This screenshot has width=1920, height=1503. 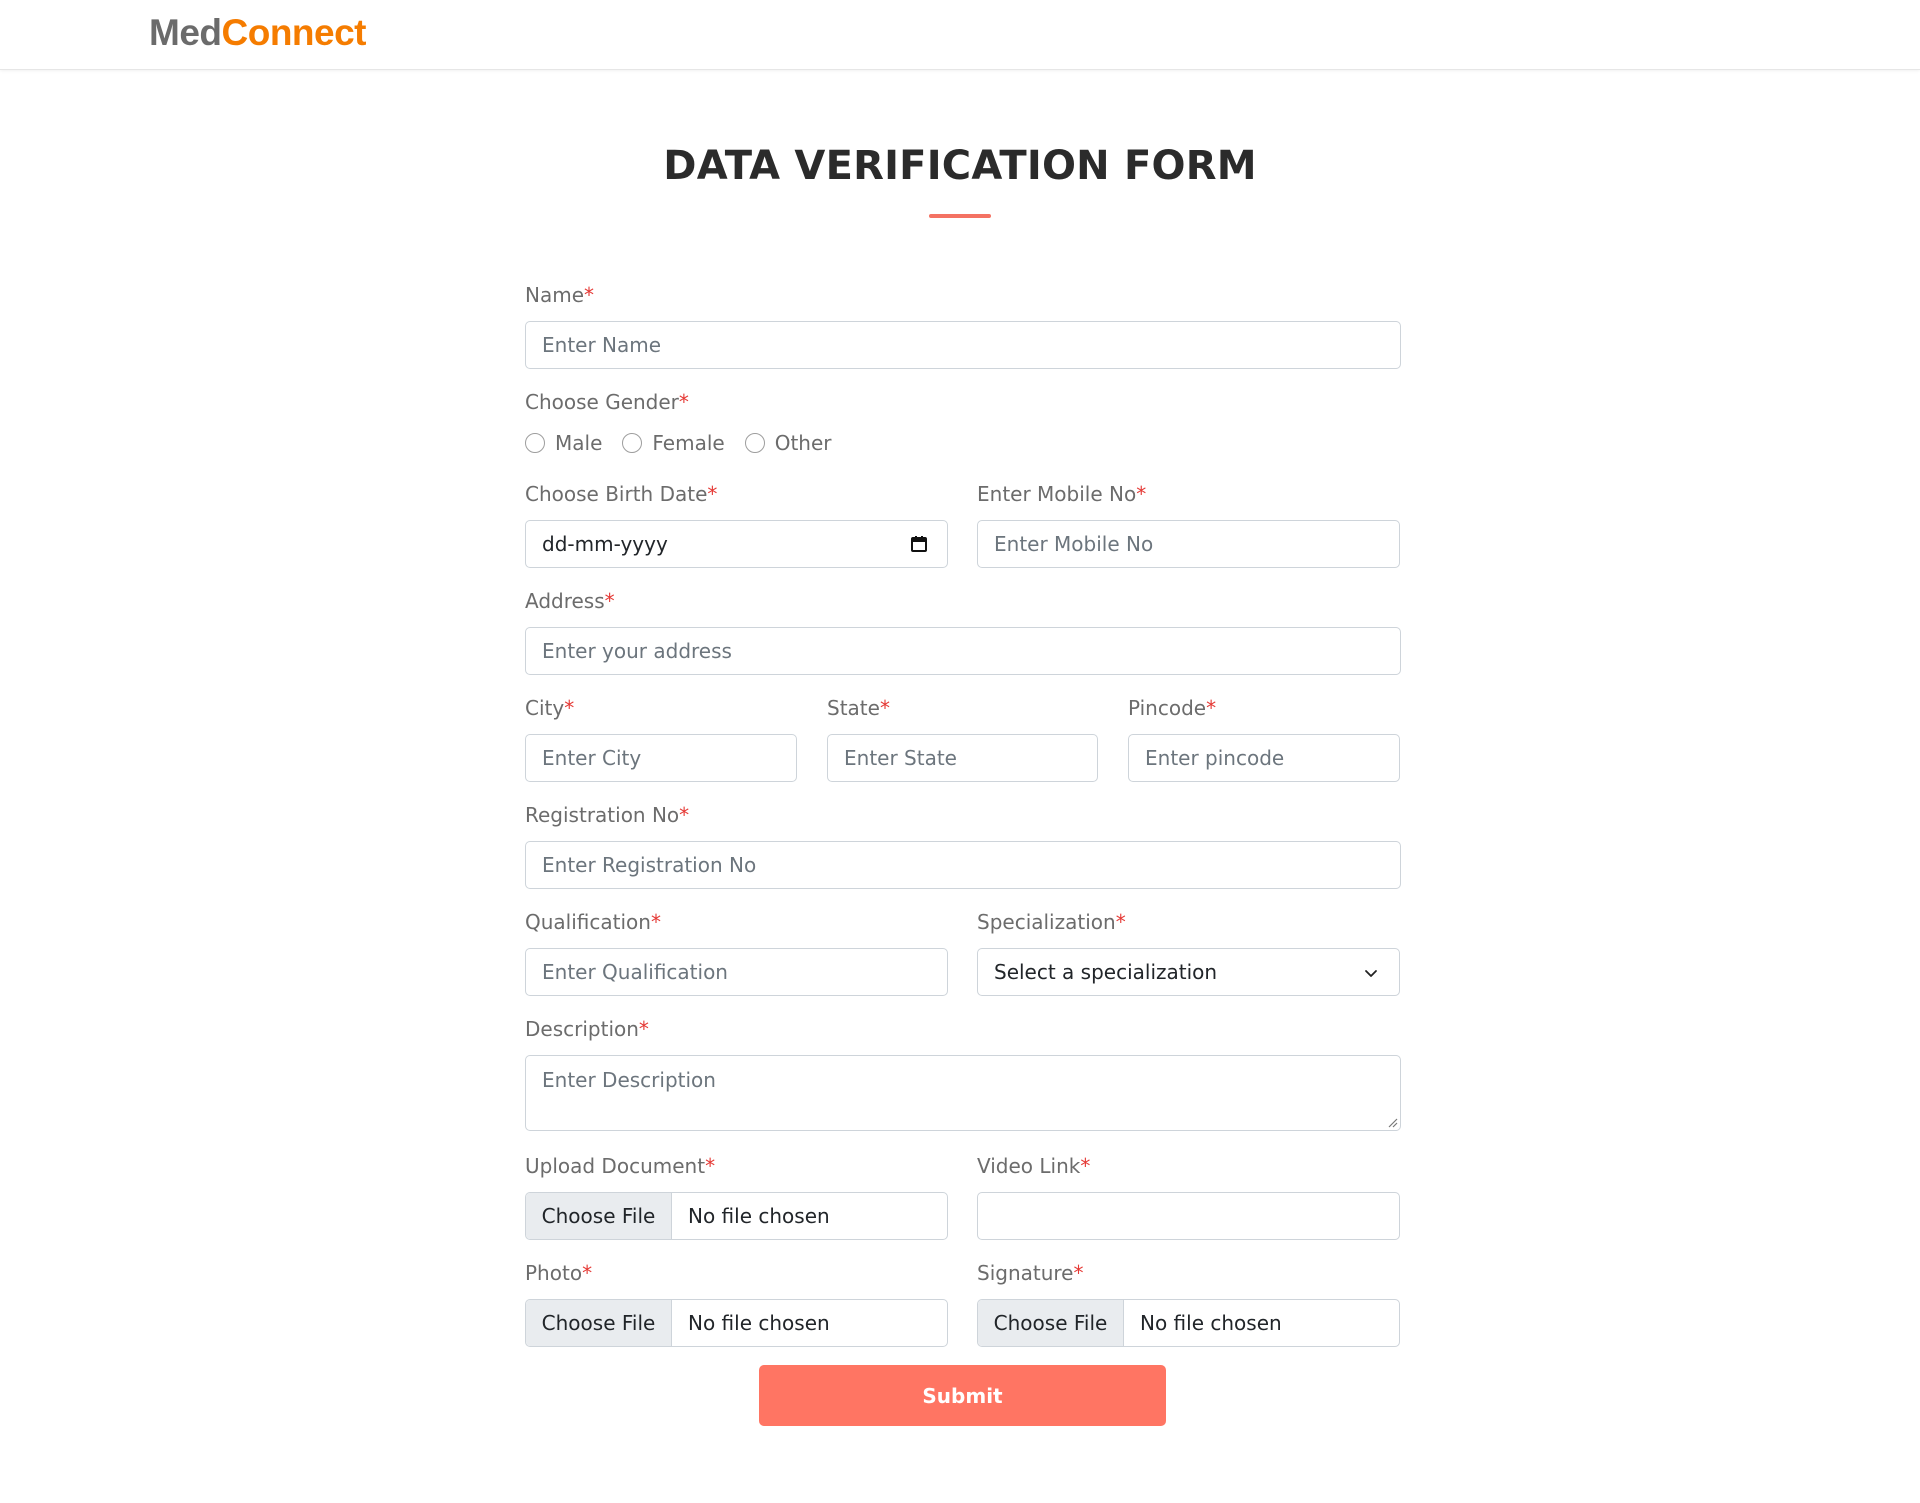 What do you see at coordinates (960, 166) in the screenshot?
I see `page-title: DATA VERIFICATION FORM` at bounding box center [960, 166].